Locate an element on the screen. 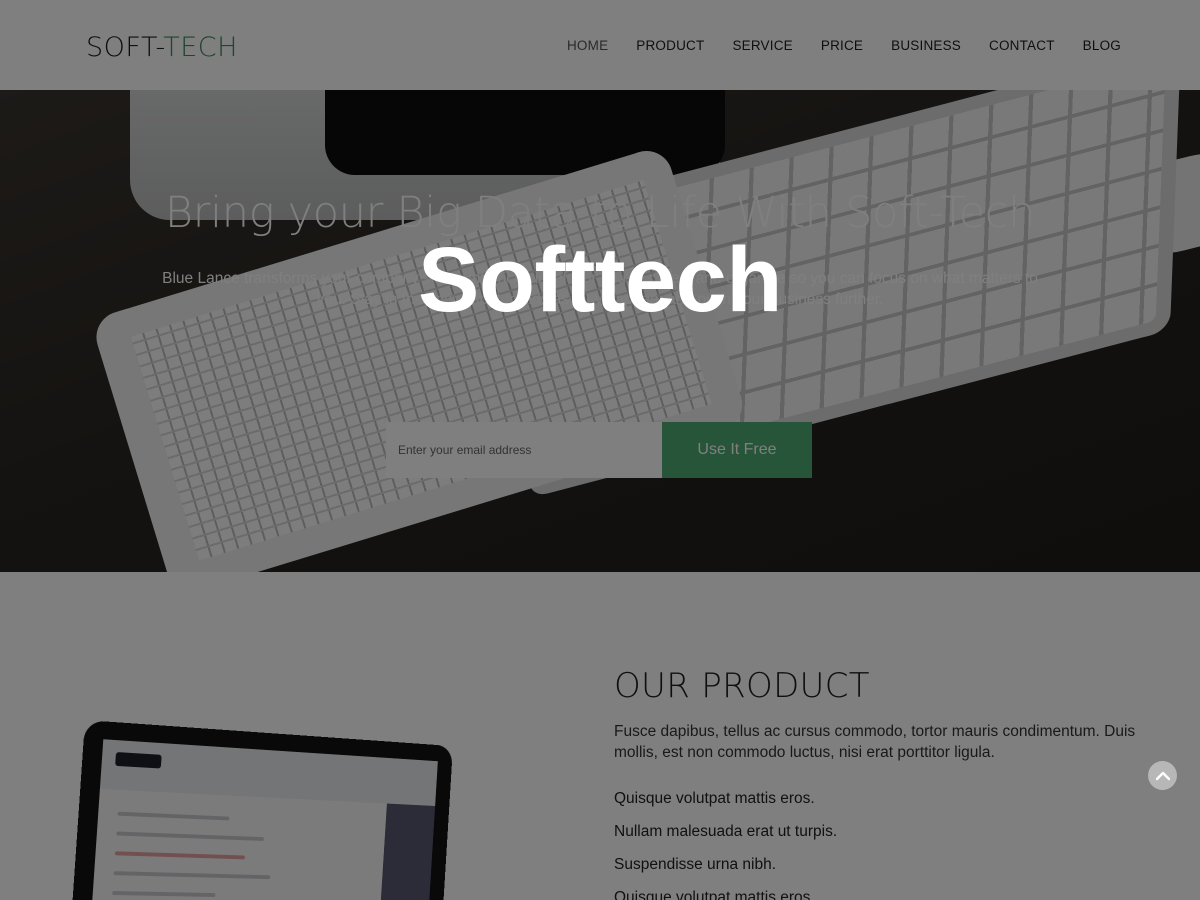 This screenshot has height=900, width=1200. email-input is located at coordinates (524, 450).